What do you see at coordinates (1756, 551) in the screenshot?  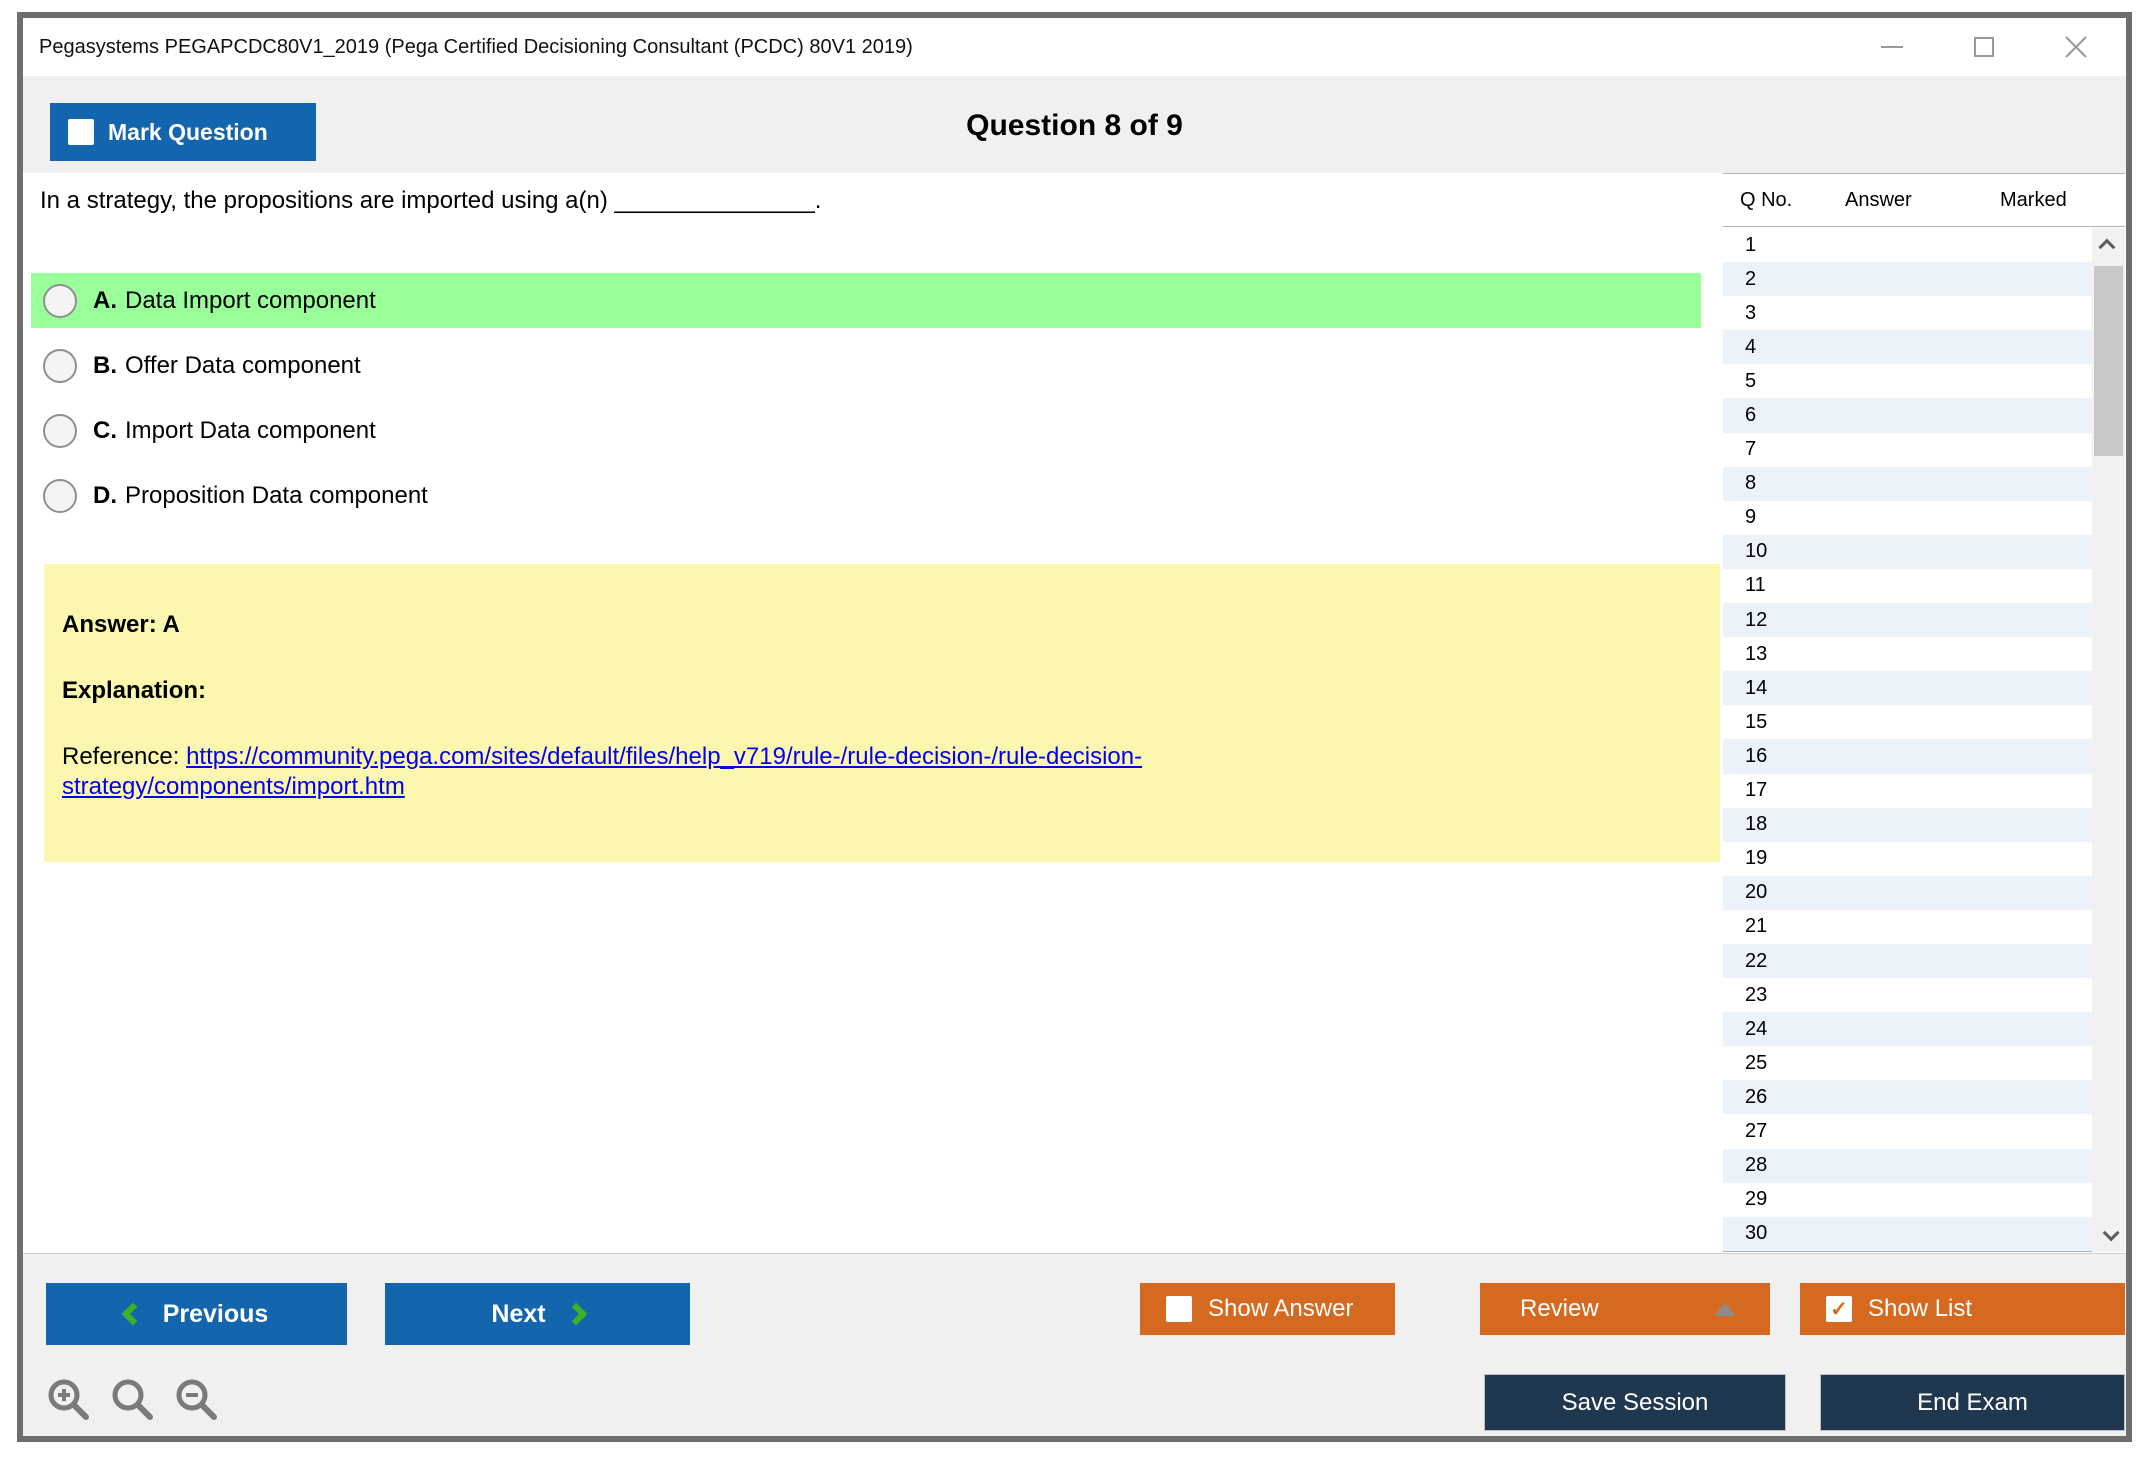 I see `question-number: 10` at bounding box center [1756, 551].